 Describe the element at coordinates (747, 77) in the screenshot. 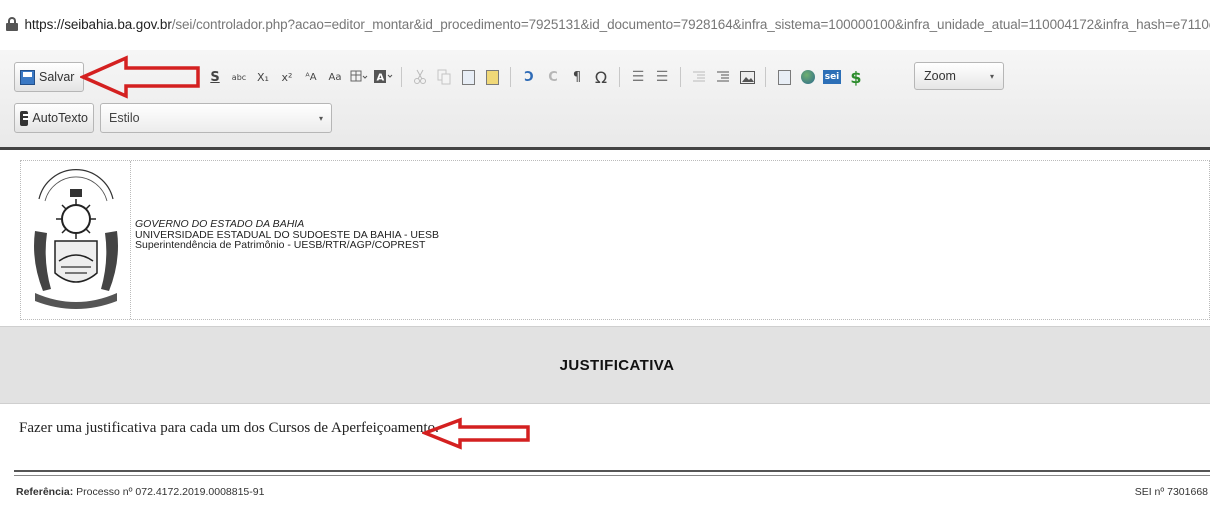

I see `image-icon` at that location.